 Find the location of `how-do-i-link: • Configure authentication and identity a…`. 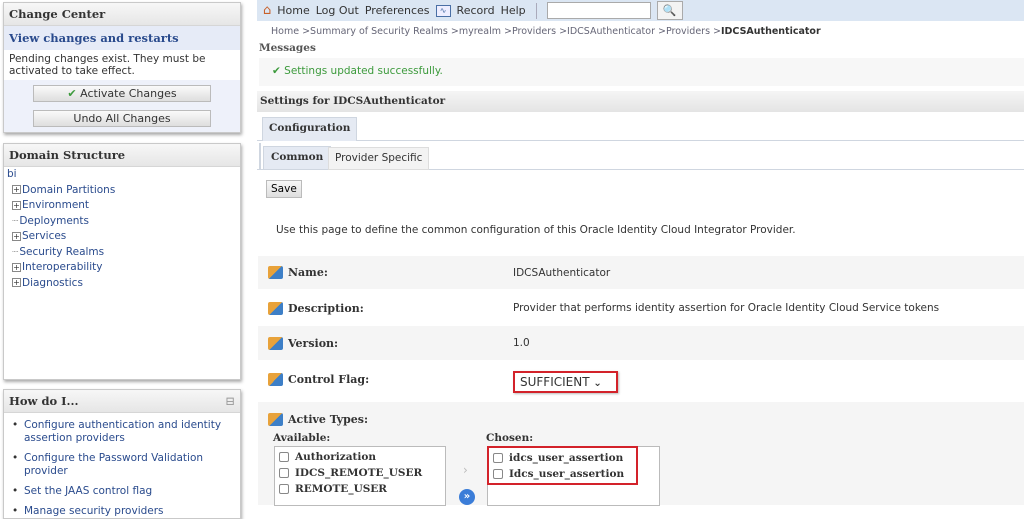

how-do-i-link: • Configure authentication and identity a… is located at coordinates (123, 432).